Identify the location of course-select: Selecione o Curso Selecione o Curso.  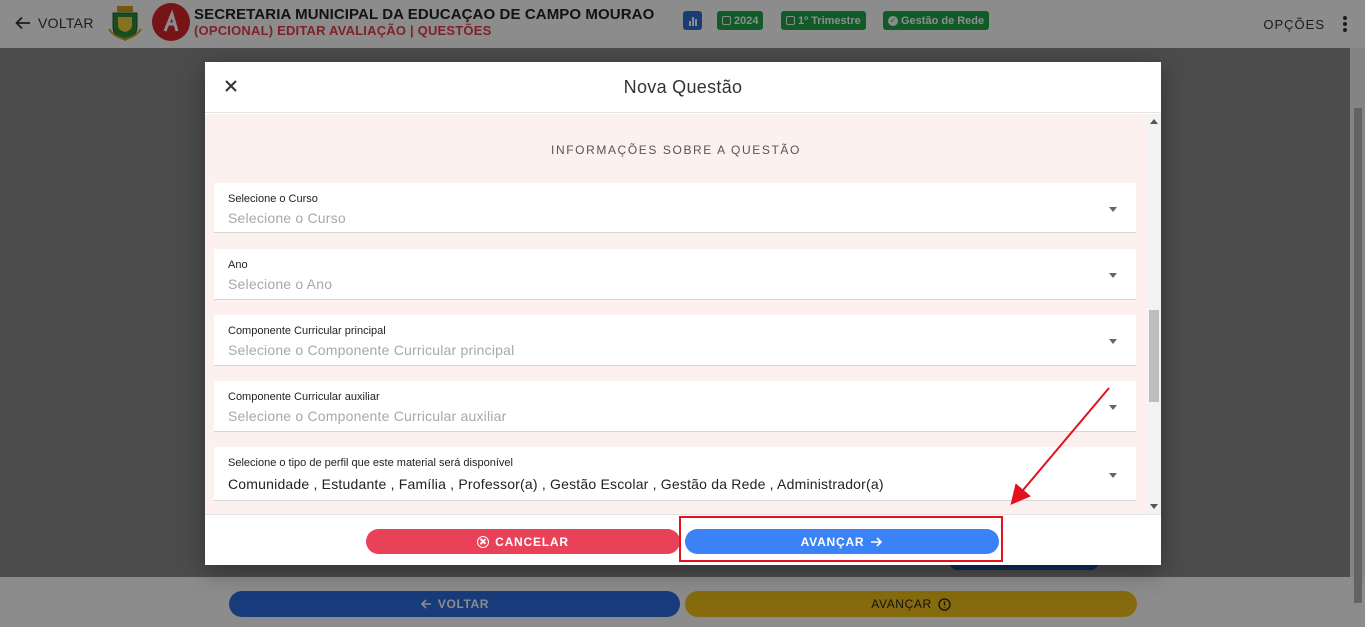
(675, 208).